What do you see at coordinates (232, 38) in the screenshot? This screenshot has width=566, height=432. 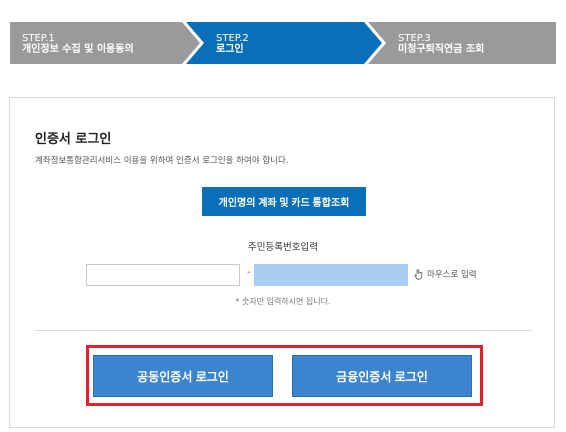 I see `step-2-number: STEP.2` at bounding box center [232, 38].